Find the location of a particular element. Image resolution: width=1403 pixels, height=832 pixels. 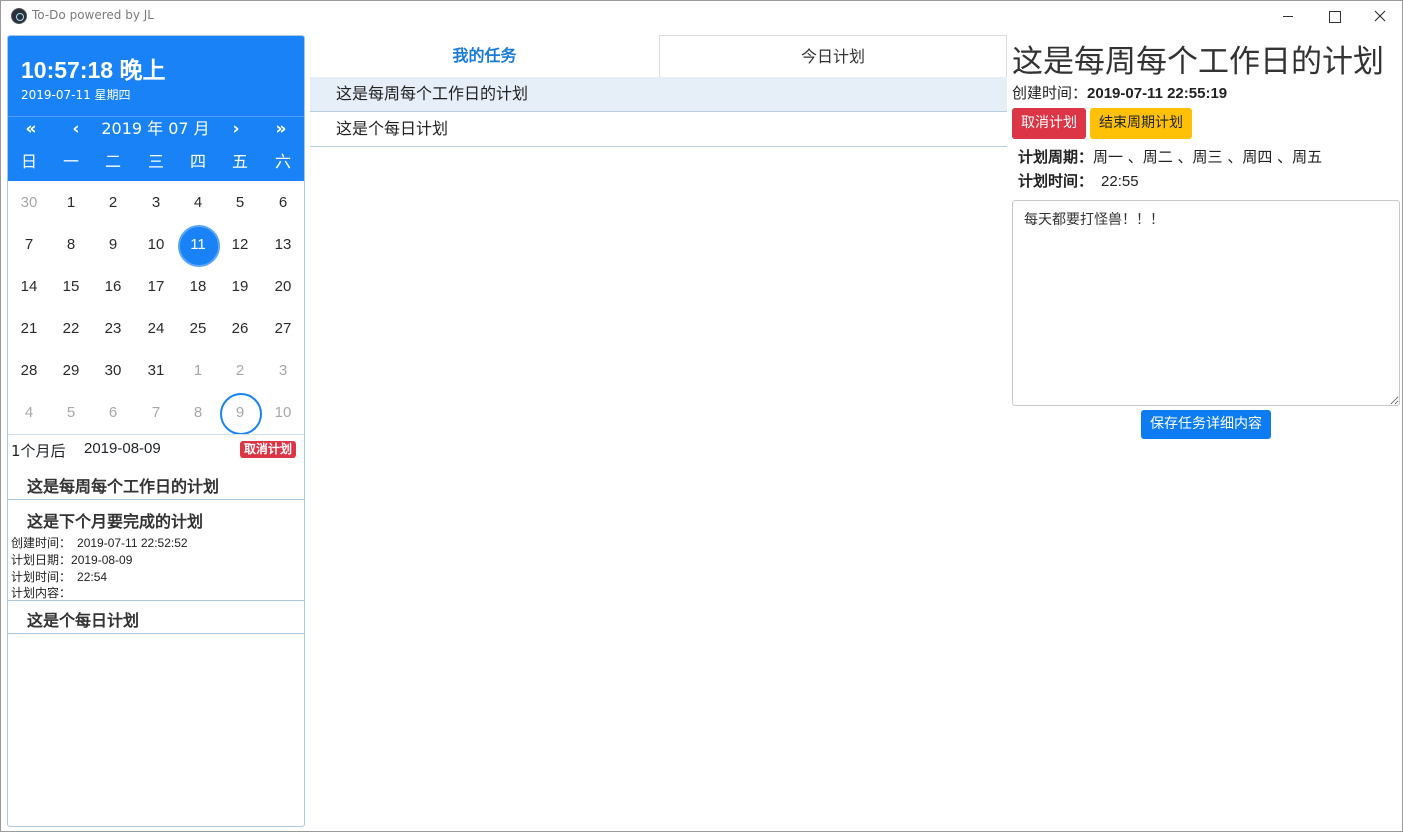

tab-my-tasks: 我的任务 is located at coordinates (484, 56).